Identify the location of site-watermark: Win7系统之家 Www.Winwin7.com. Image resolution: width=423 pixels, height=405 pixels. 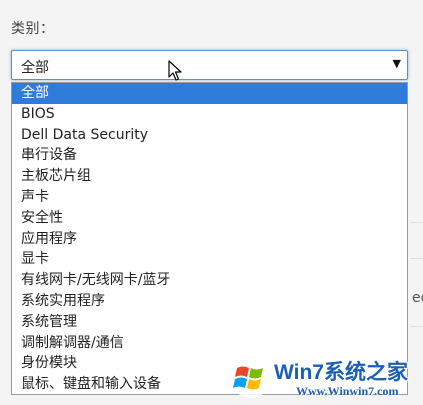
(323, 377).